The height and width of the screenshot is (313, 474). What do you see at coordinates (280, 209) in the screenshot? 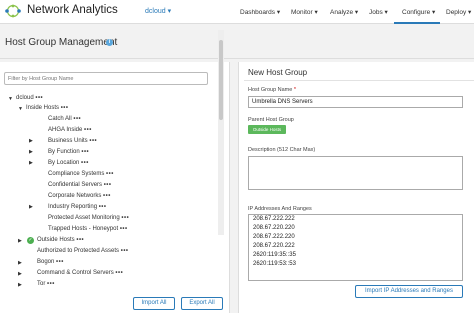
I see `ip-addresses-label: IP Addresses And Ranges` at bounding box center [280, 209].